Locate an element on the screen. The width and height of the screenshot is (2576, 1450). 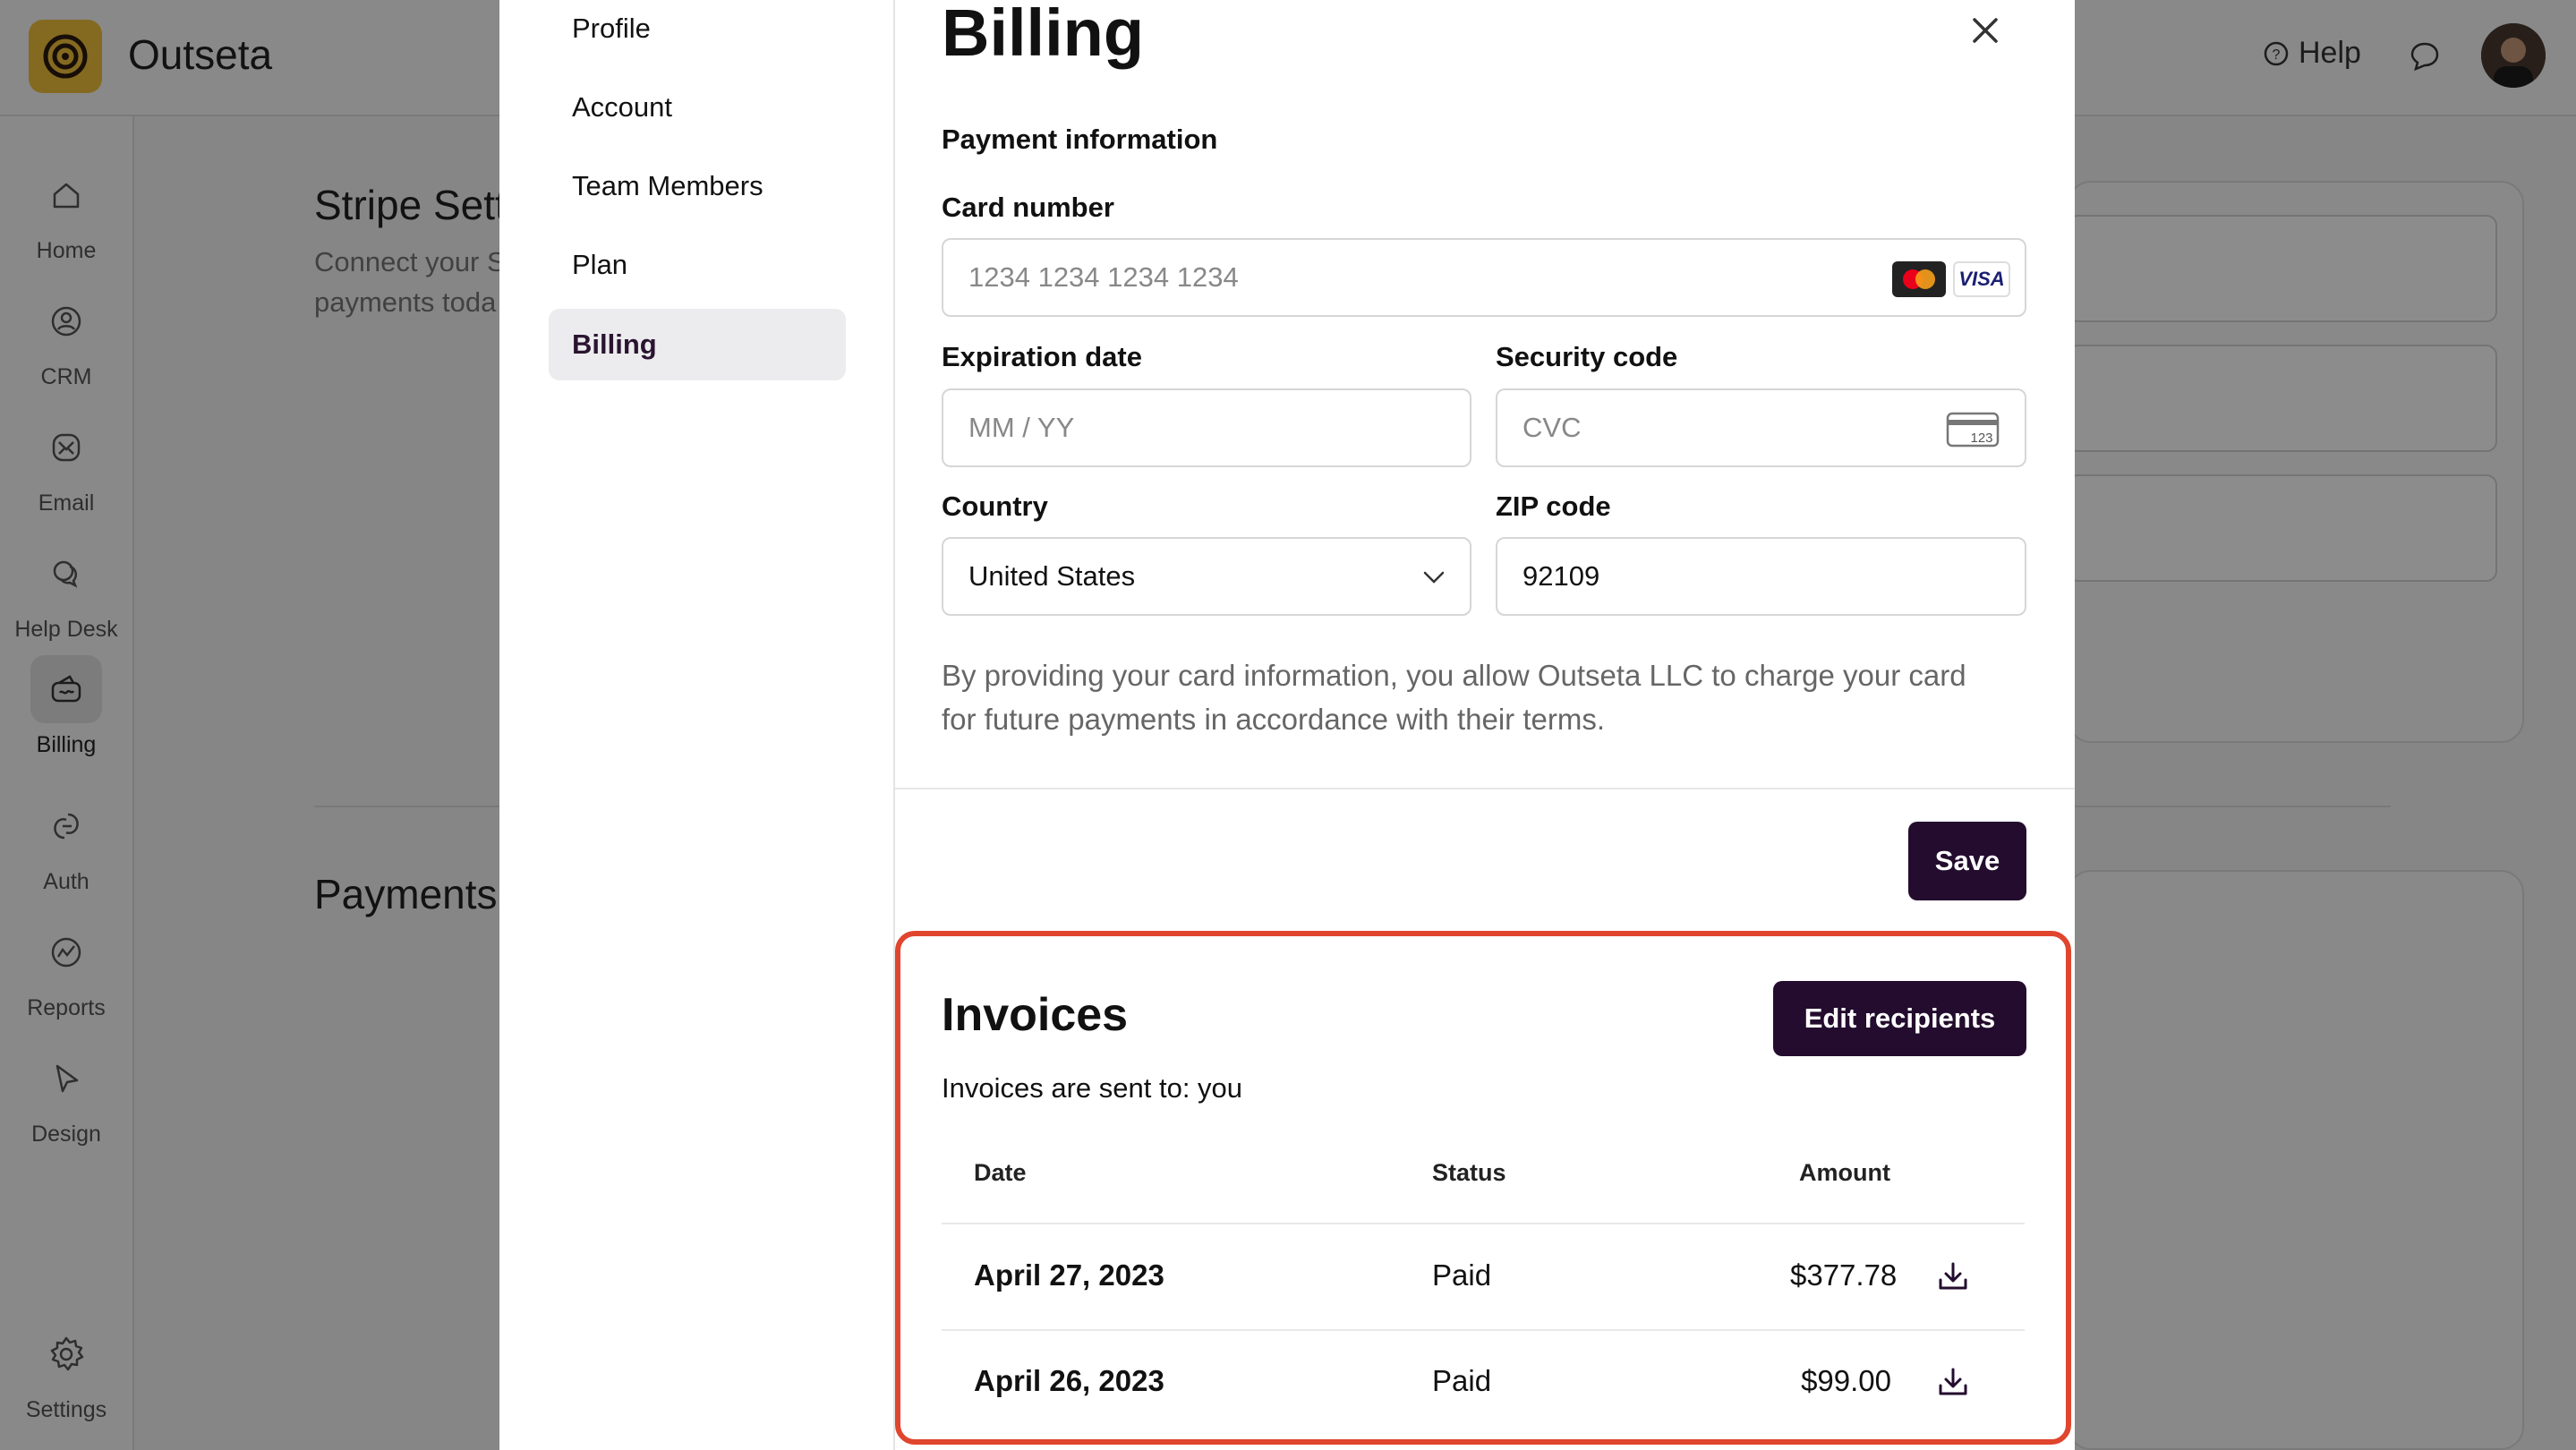
page-title: Billing is located at coordinates (1043, 35).